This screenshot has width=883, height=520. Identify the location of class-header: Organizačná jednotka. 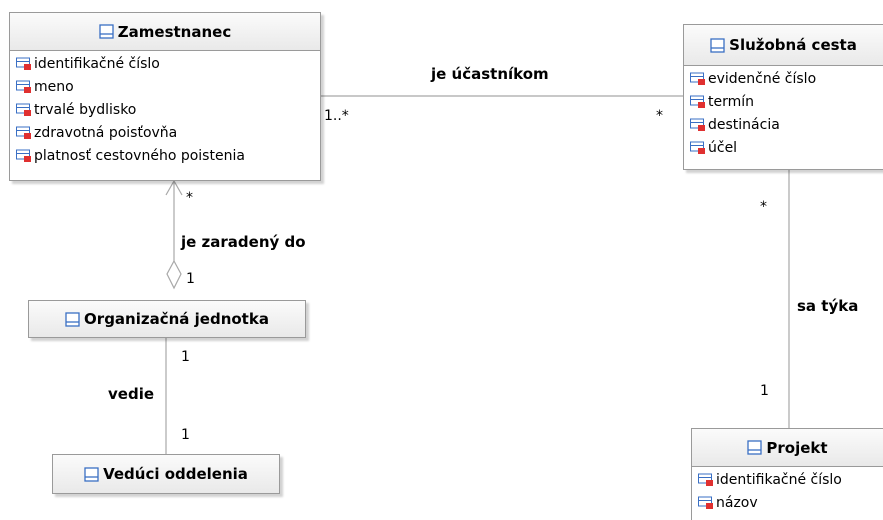
(167, 319).